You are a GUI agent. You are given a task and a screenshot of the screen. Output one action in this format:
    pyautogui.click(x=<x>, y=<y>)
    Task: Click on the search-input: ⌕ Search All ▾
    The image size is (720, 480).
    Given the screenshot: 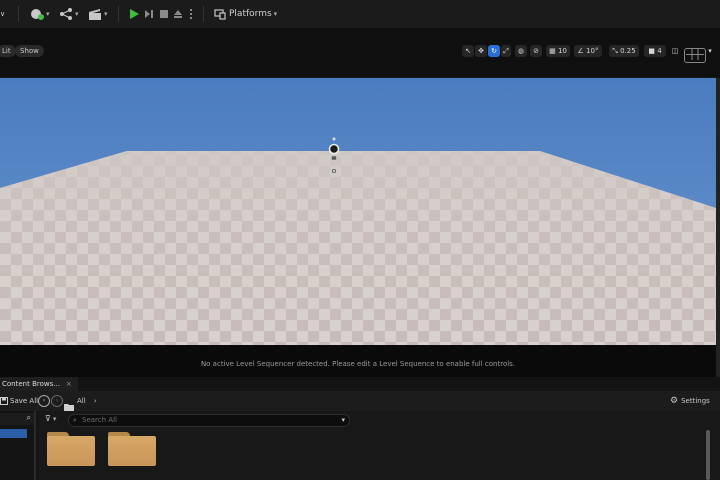 What is the action you would take?
    pyautogui.click(x=209, y=420)
    